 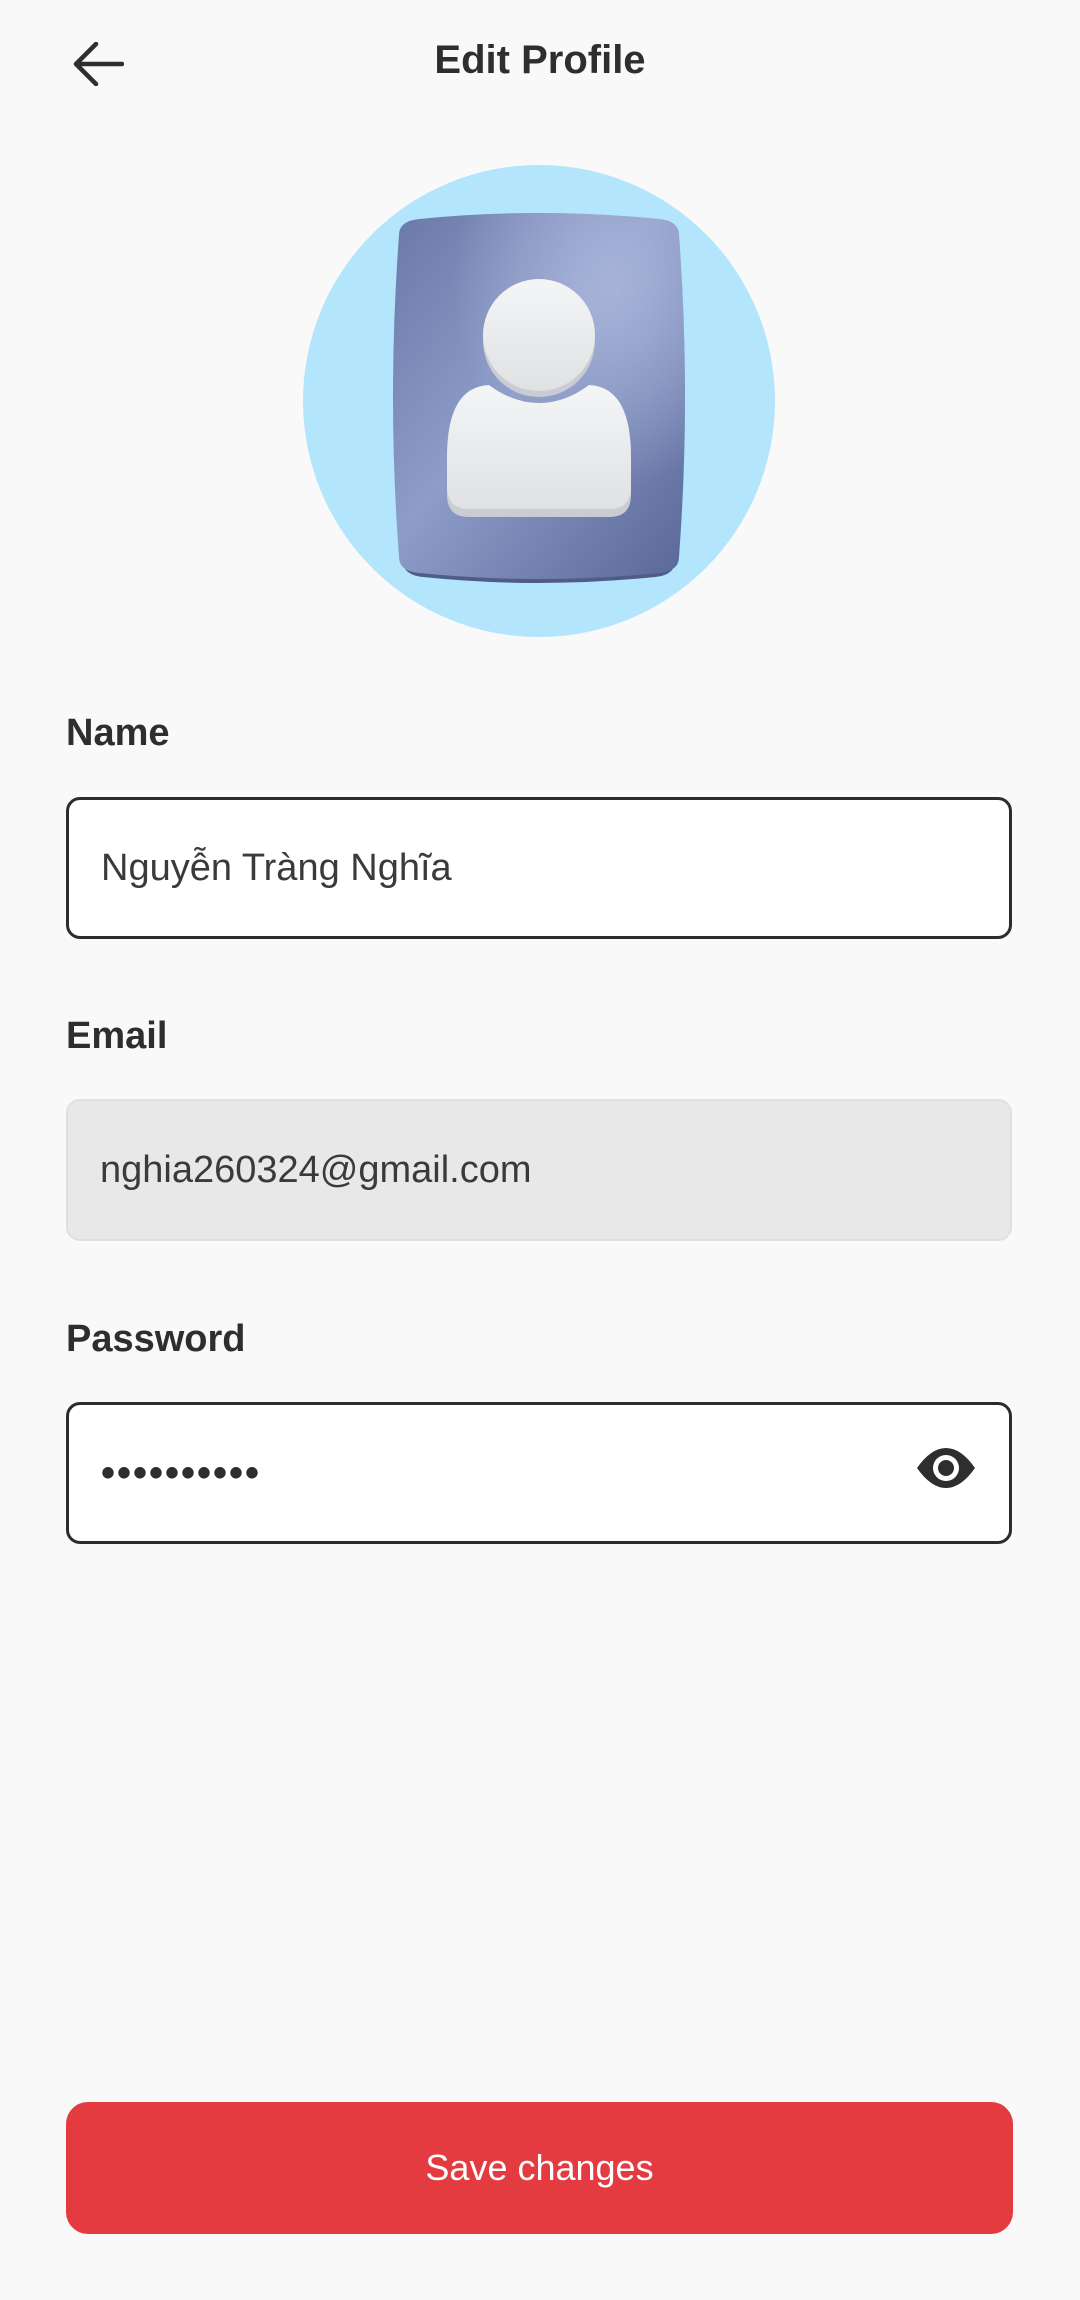 I want to click on name-label: Name, so click(x=118, y=733).